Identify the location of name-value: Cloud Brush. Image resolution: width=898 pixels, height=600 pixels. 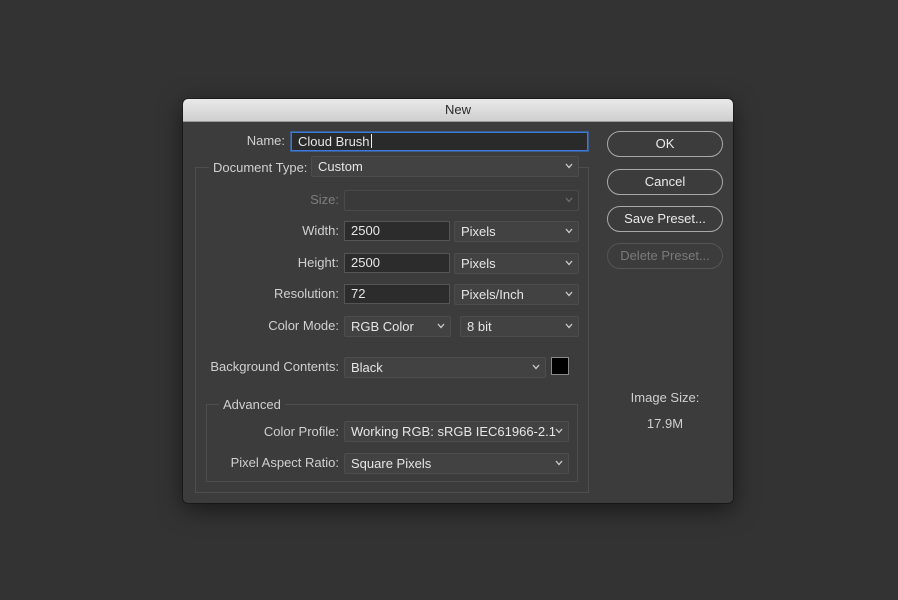
(334, 141).